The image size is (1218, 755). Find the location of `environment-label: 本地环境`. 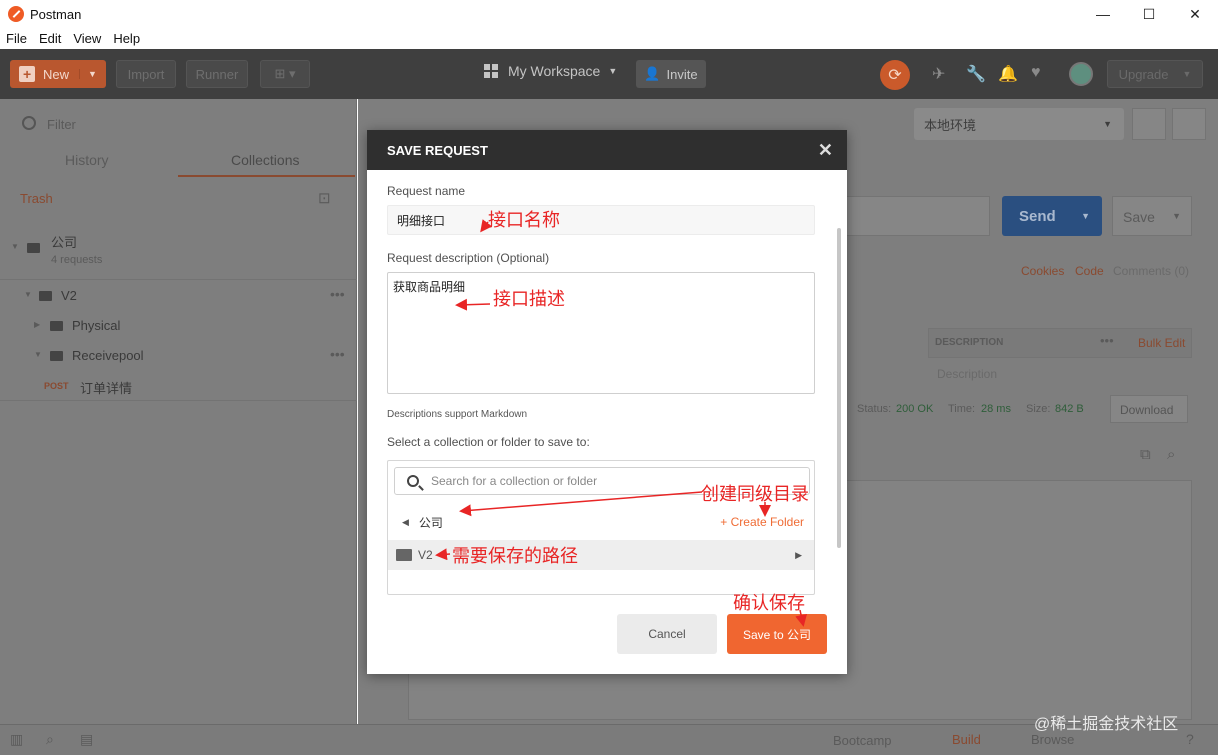

environment-label: 本地环境 is located at coordinates (950, 125).